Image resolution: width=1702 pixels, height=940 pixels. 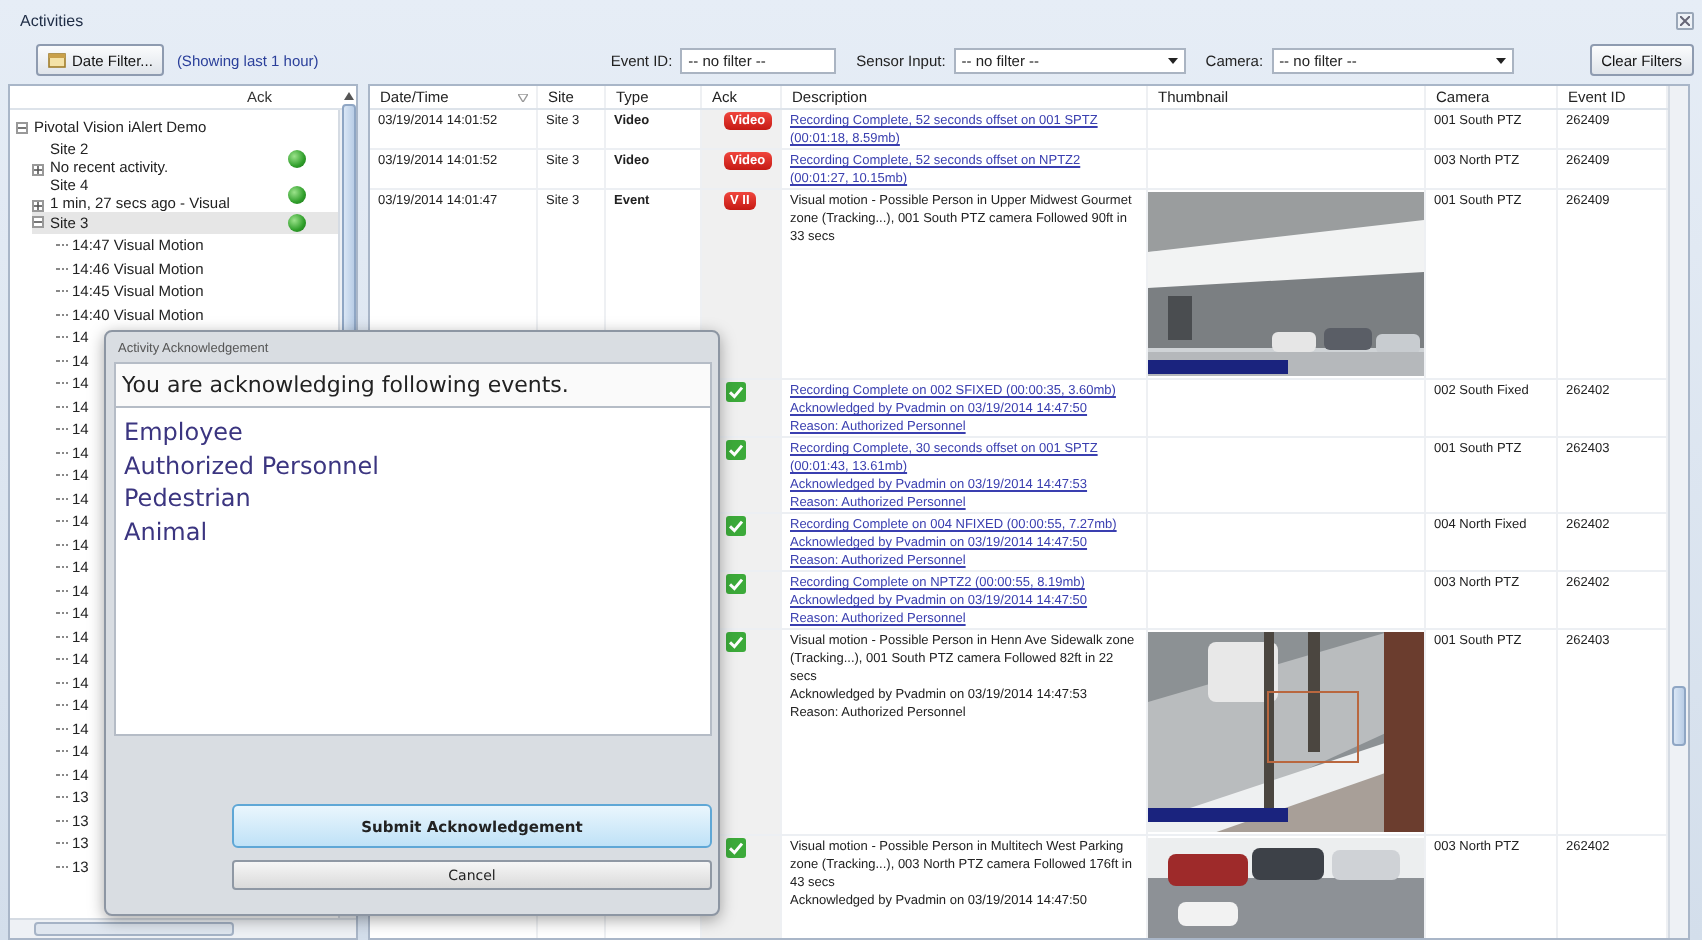 I want to click on window-title: Activities, so click(x=52, y=21).